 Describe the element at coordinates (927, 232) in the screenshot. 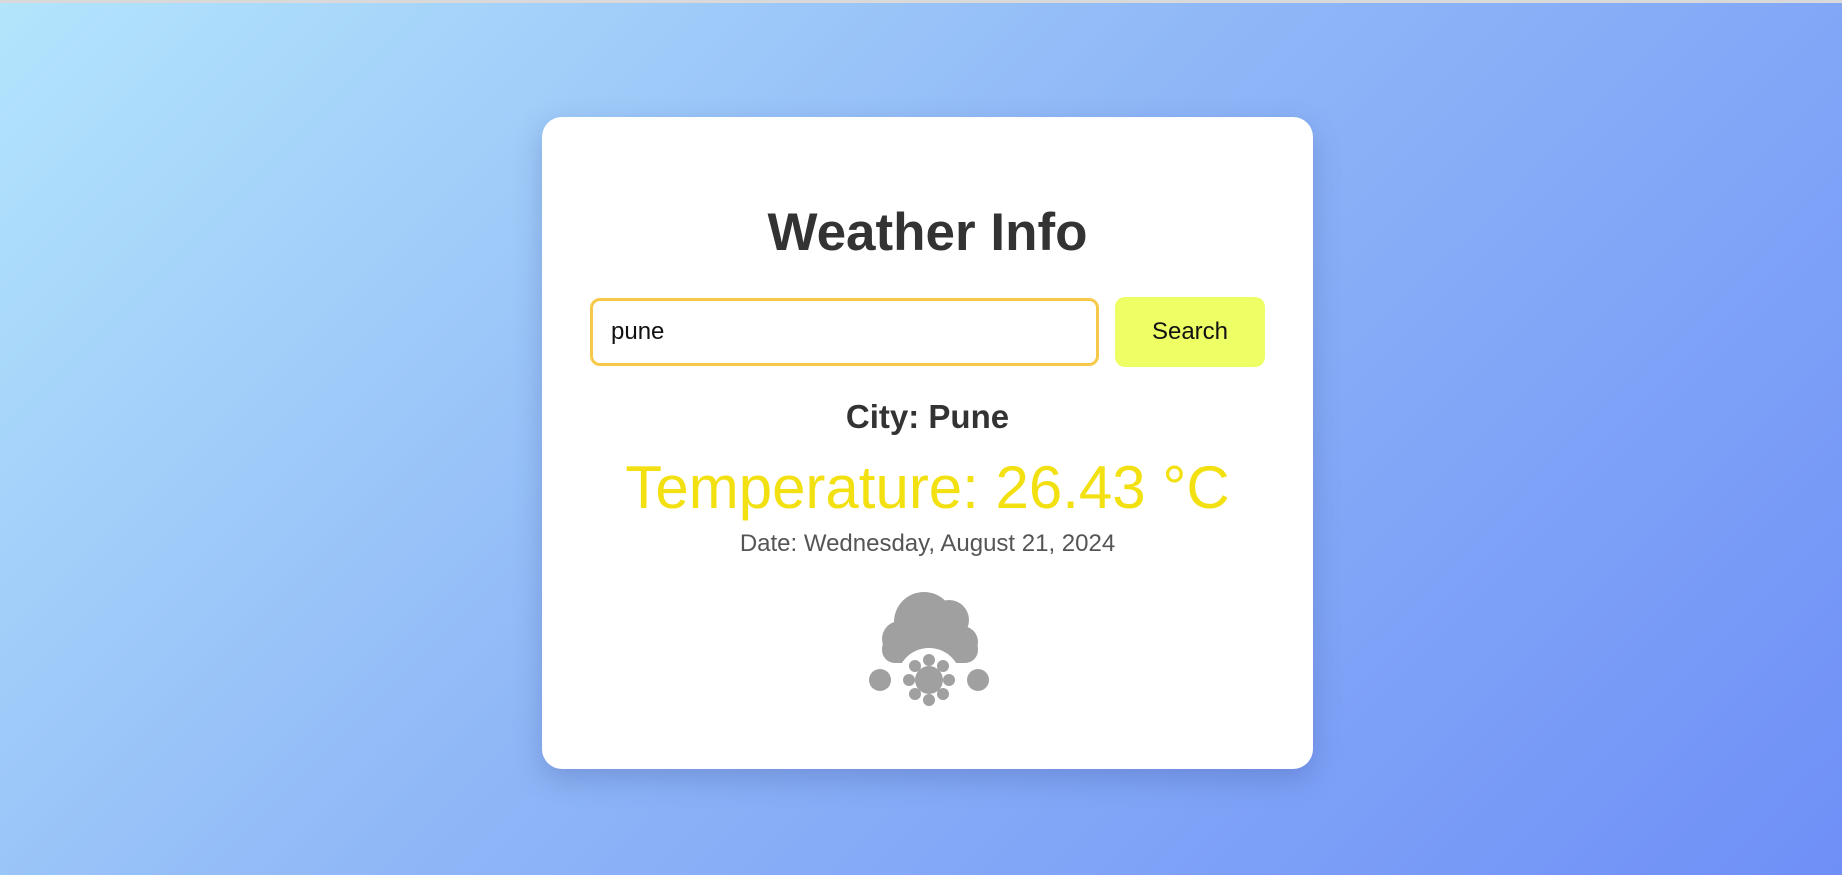

I see `page-title: Weather Info` at that location.